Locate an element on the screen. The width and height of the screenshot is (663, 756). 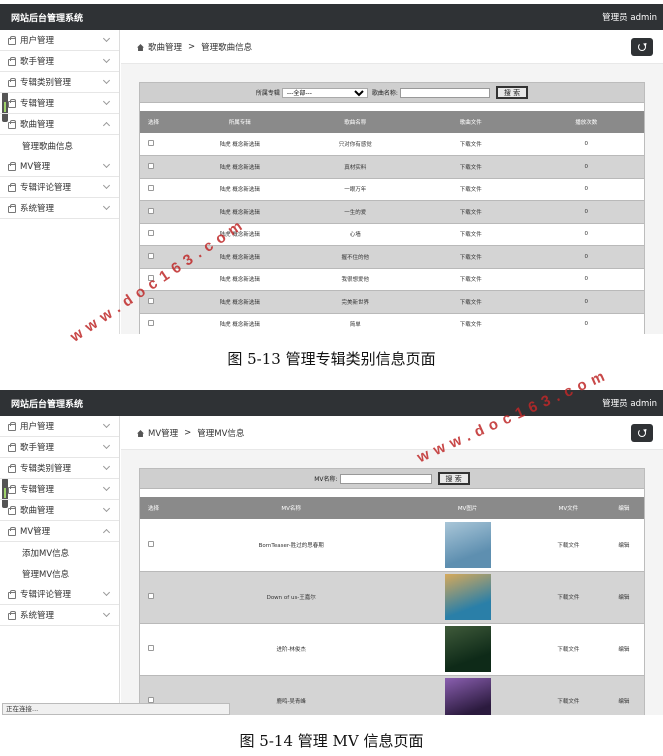
column-header: 编辑 is located at coordinates (623, 508).